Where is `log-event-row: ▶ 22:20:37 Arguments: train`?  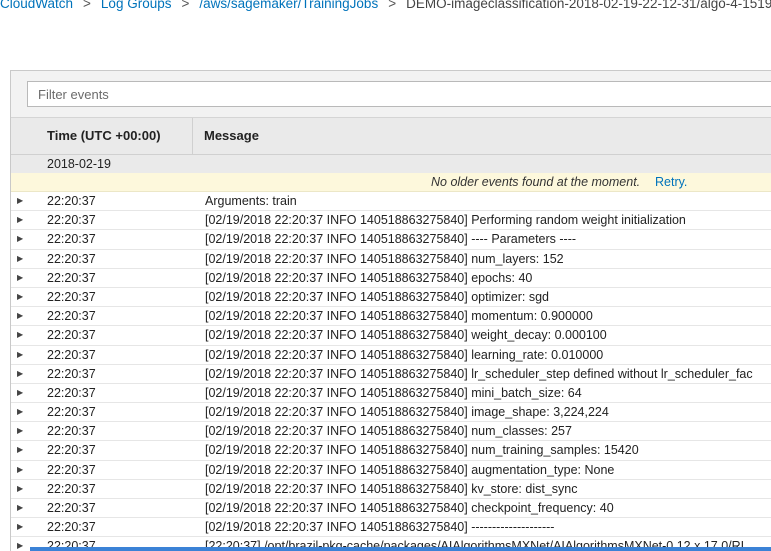 log-event-row: ▶ 22:20:37 Arguments: train is located at coordinates (391, 202).